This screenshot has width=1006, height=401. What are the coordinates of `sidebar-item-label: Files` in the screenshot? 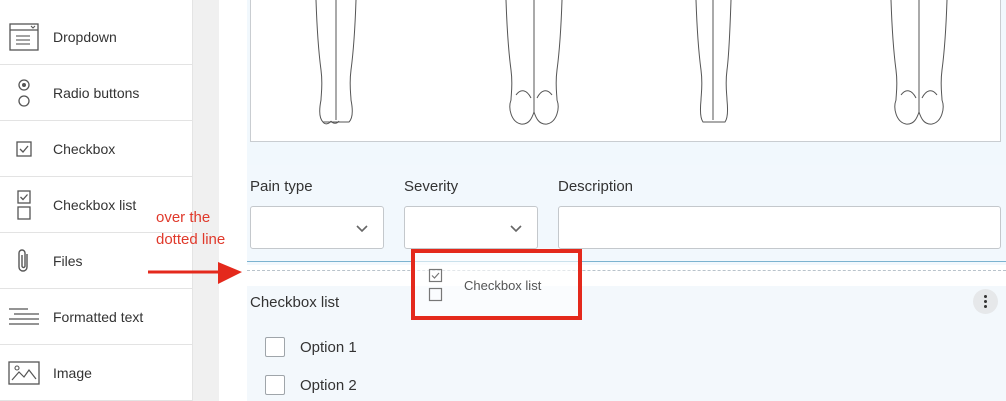 It's located at (68, 261).